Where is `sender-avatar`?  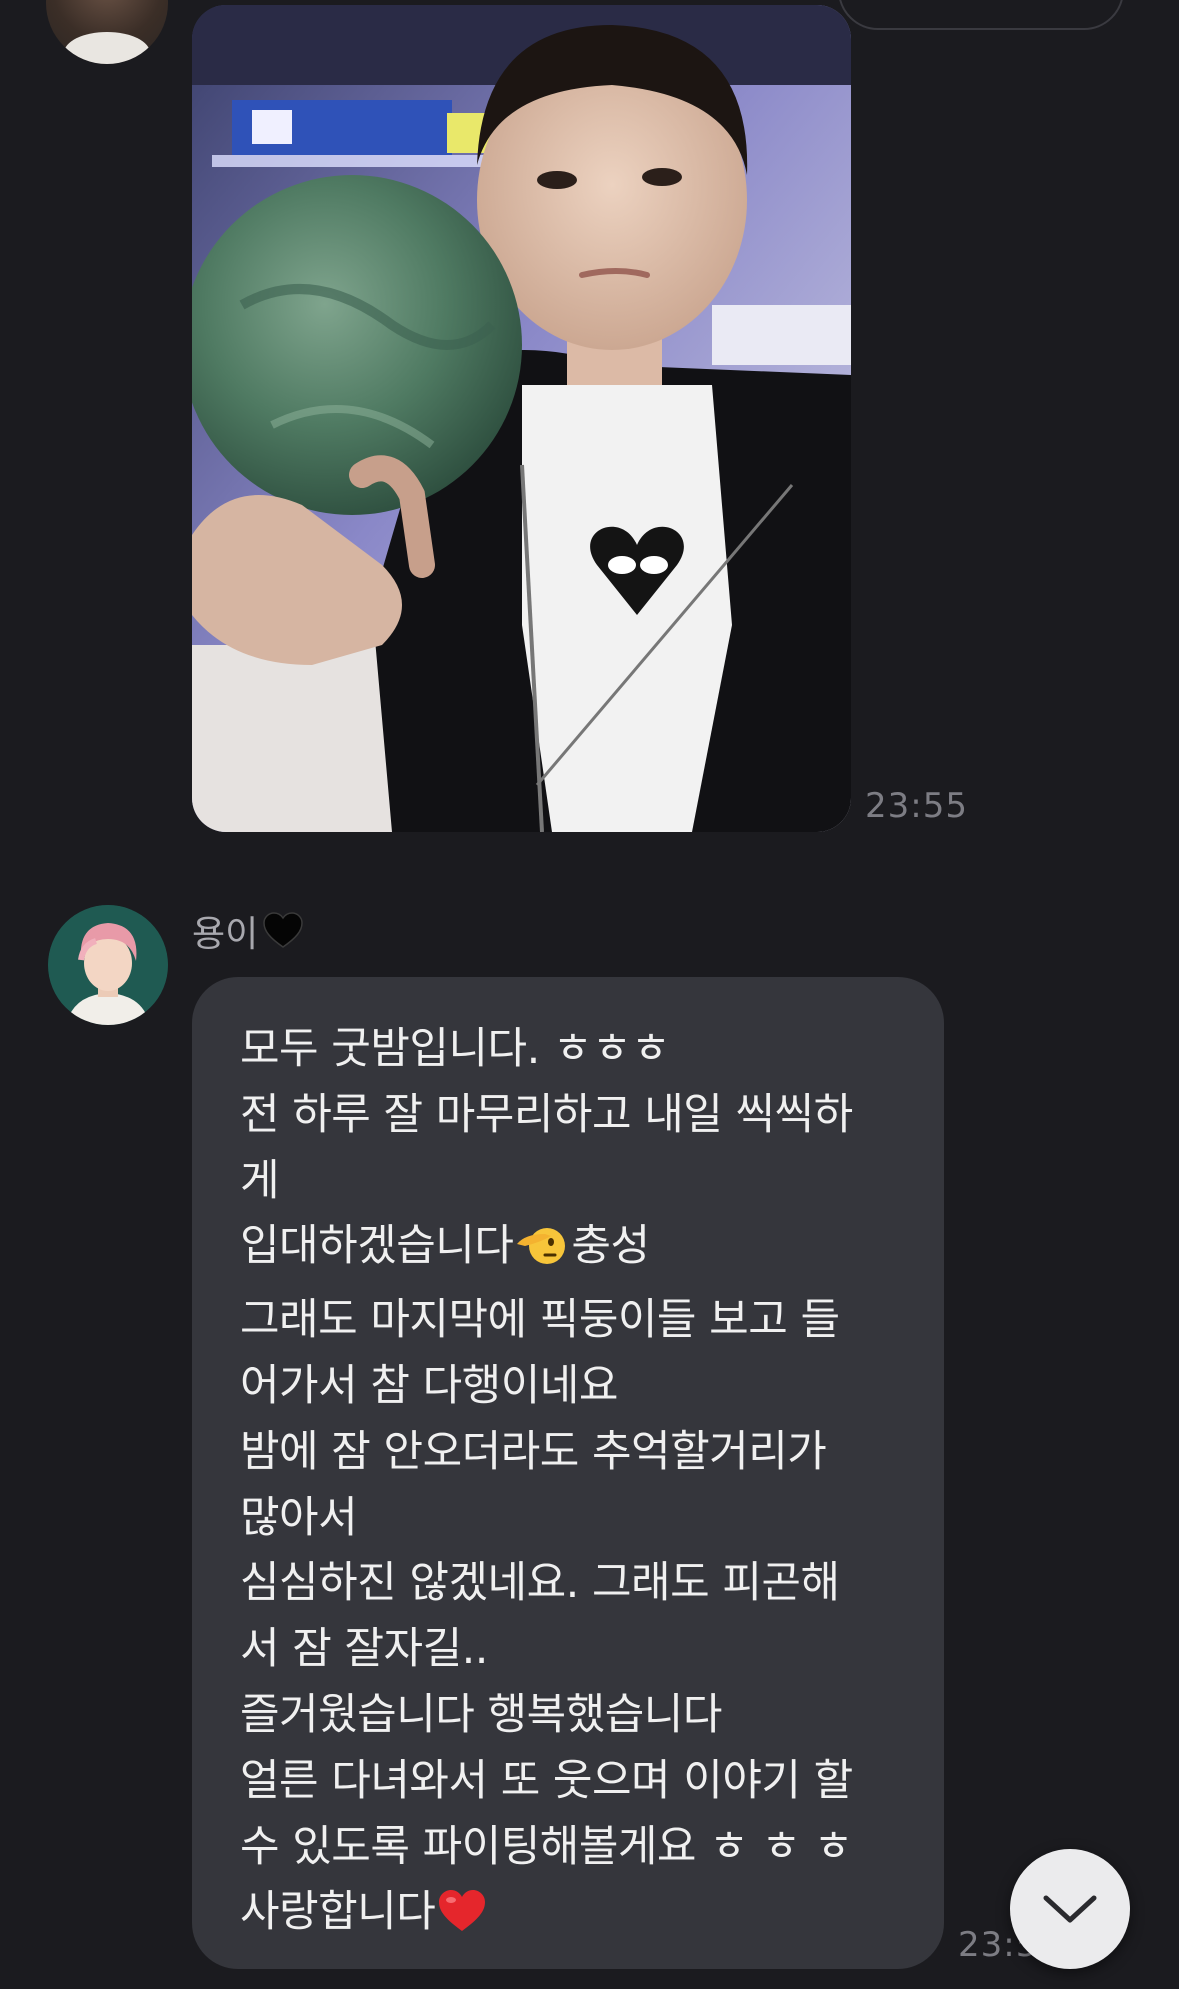 sender-avatar is located at coordinates (108, 965).